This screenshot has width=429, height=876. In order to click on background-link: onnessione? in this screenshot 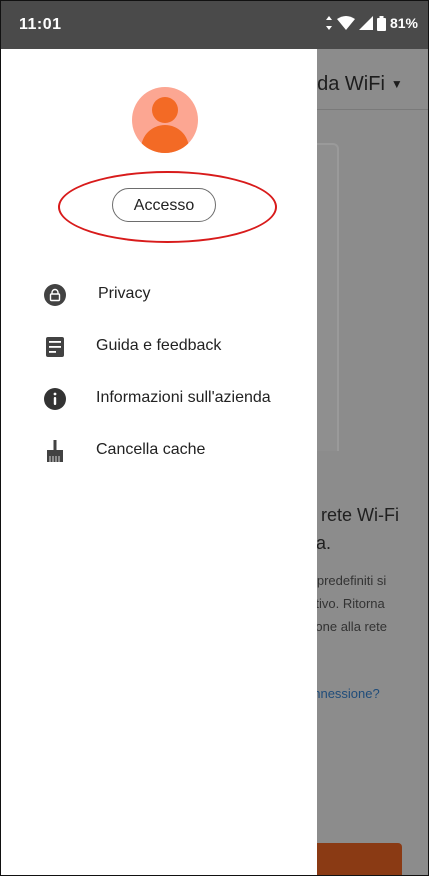, I will do `click(343, 693)`.